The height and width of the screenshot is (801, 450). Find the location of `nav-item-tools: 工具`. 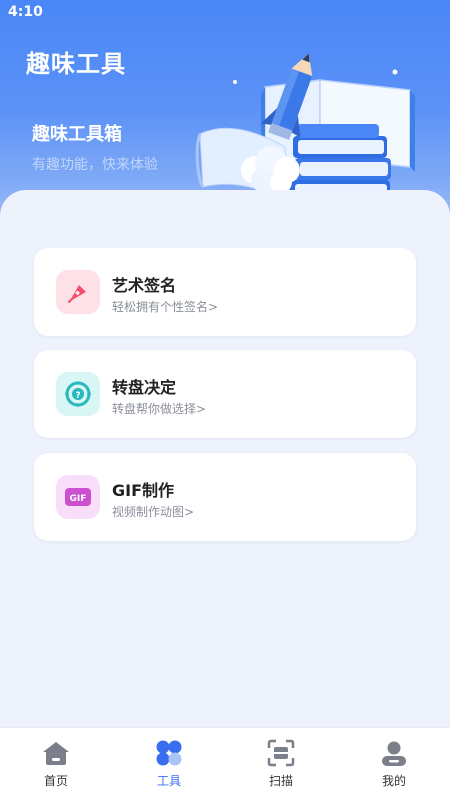

nav-item-tools: 工具 is located at coordinates (169, 763).